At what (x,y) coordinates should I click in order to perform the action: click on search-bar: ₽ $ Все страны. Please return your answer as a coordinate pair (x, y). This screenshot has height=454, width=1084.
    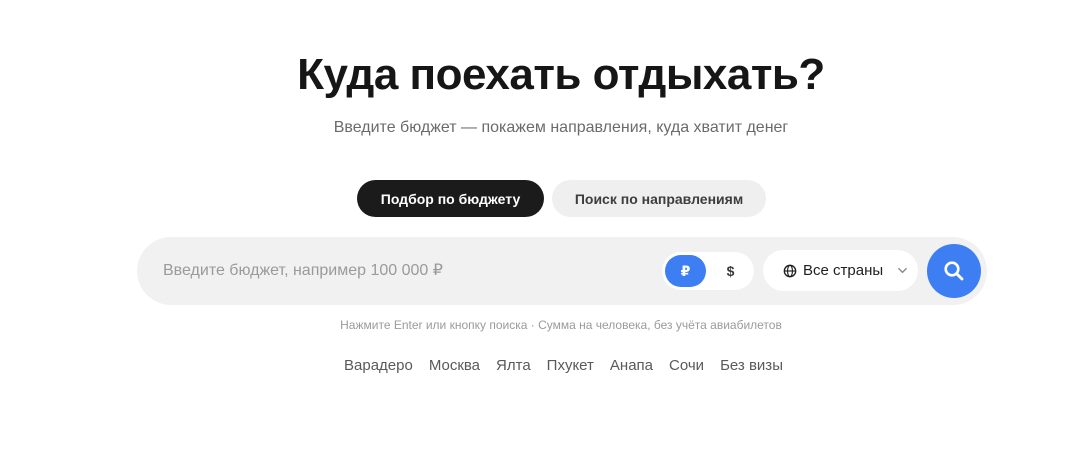
    Looking at the image, I should click on (562, 271).